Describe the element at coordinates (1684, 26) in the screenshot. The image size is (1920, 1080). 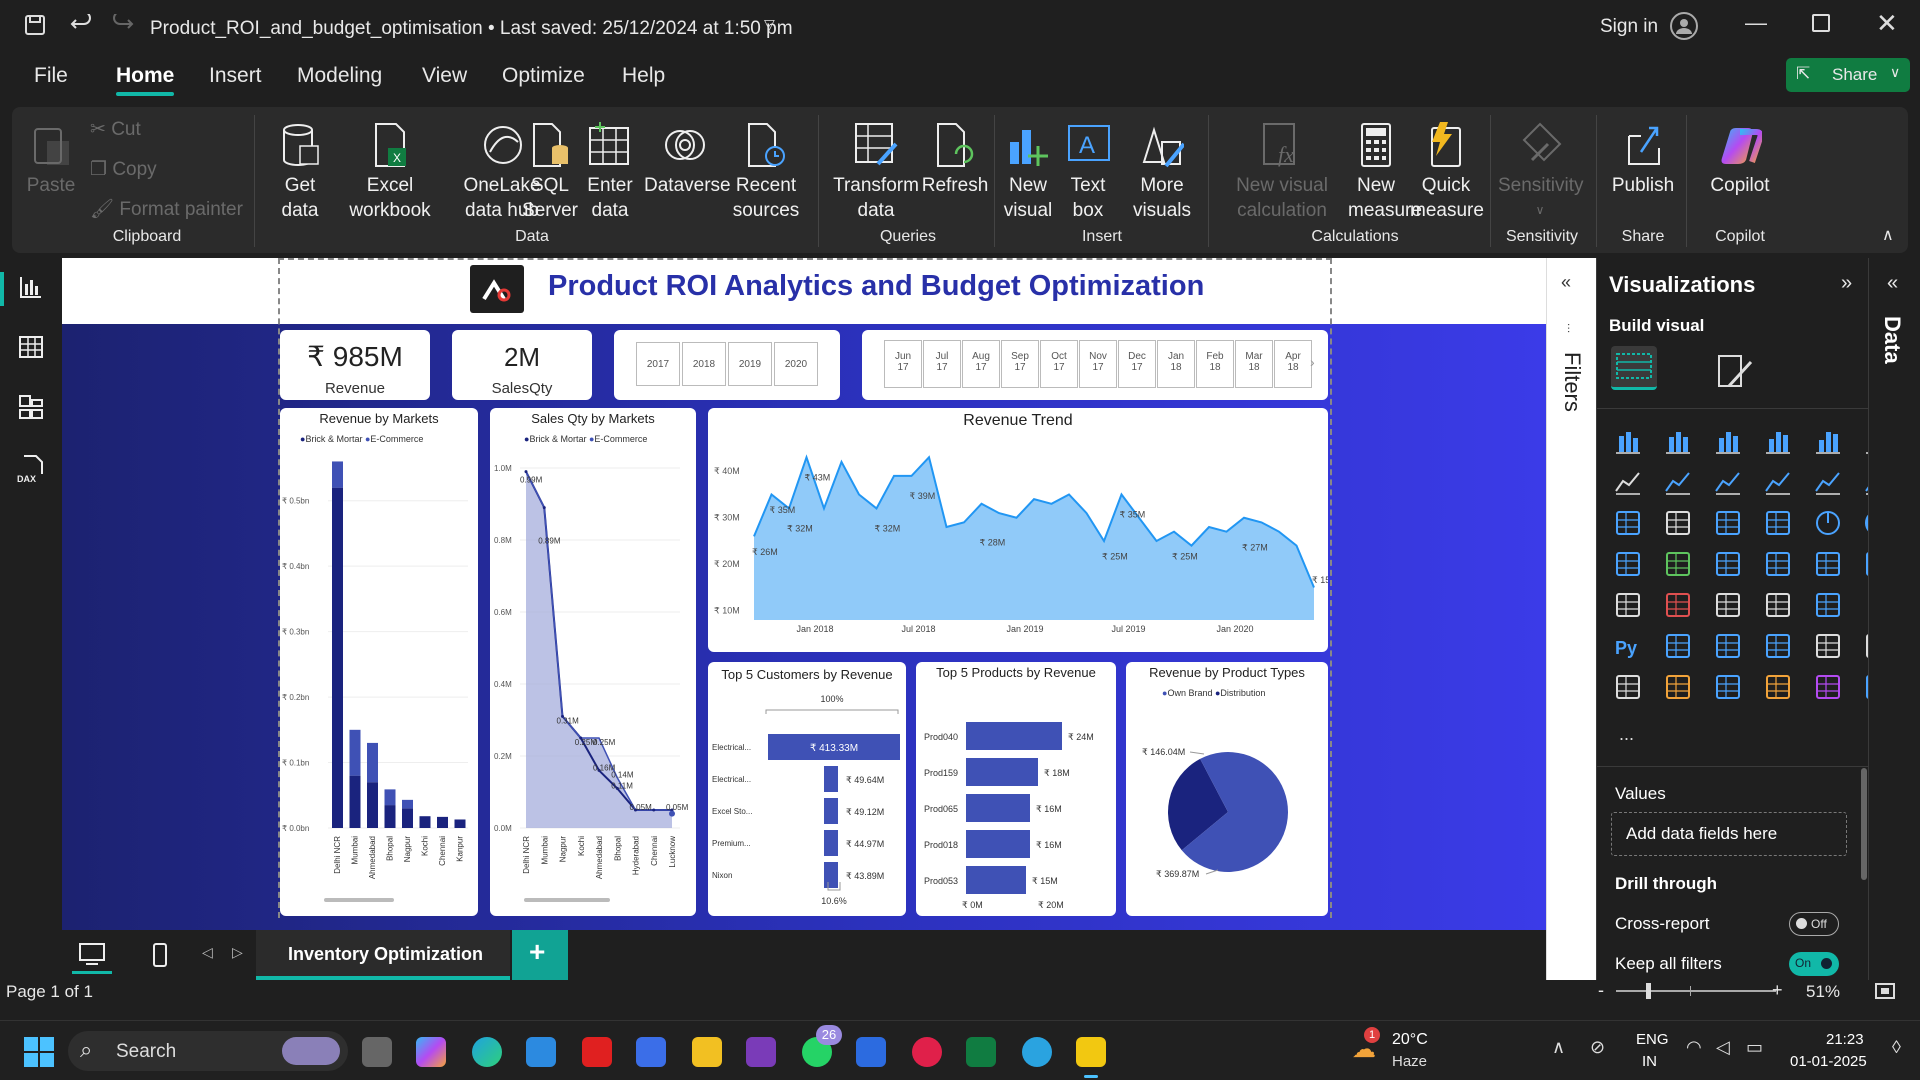
I see `avatar` at that location.